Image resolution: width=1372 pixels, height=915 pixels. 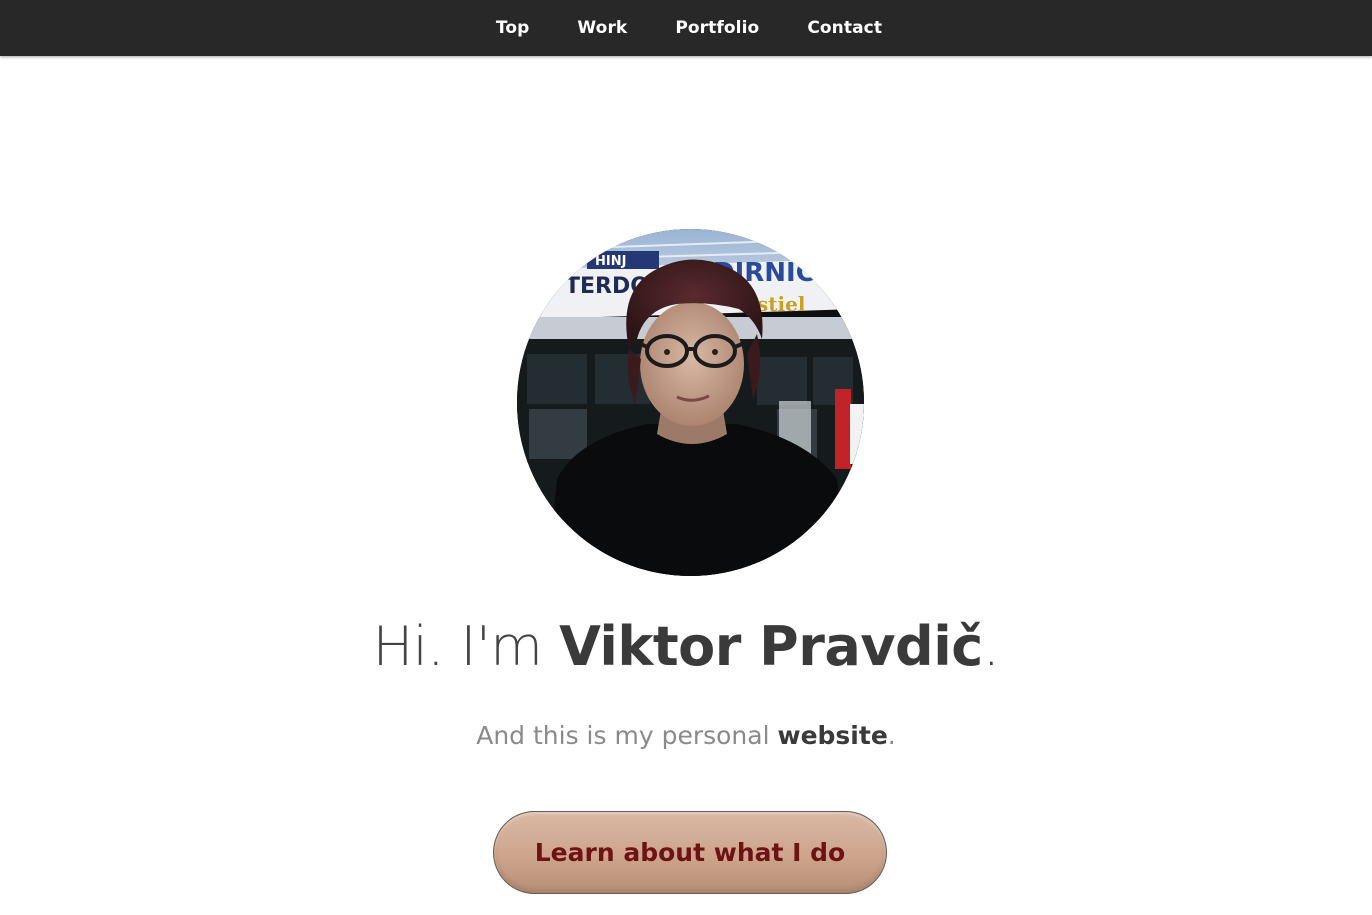 What do you see at coordinates (844, 28) in the screenshot?
I see `nav-link-contact: Contact` at bounding box center [844, 28].